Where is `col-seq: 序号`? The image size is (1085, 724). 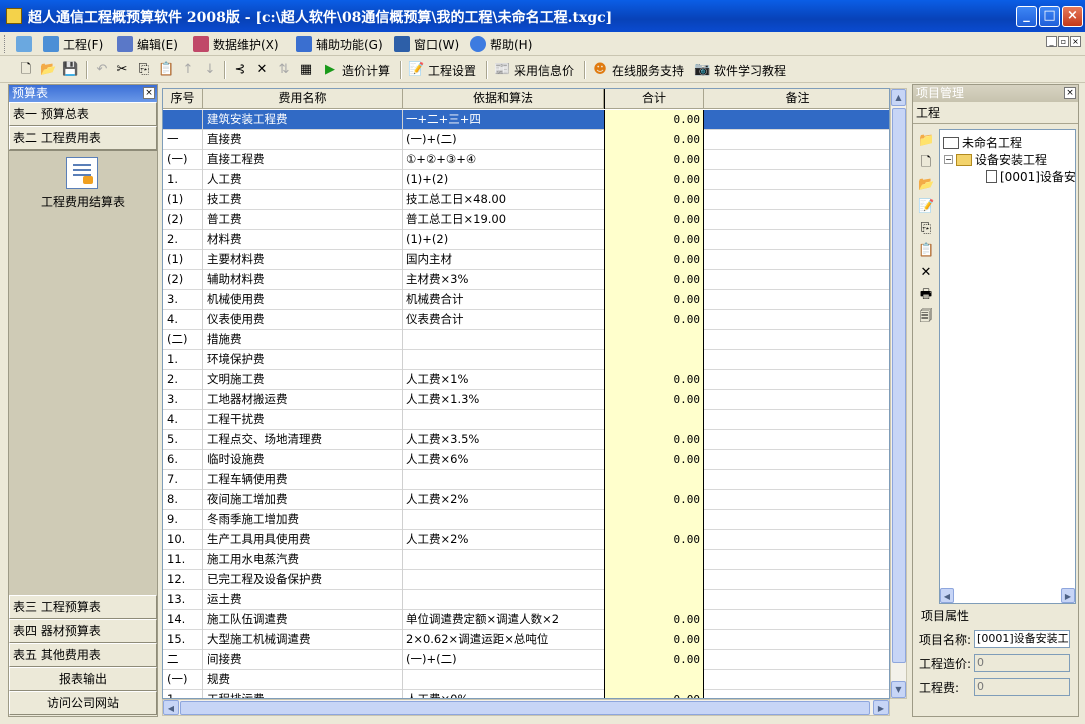 col-seq: 序号 is located at coordinates (183, 99).